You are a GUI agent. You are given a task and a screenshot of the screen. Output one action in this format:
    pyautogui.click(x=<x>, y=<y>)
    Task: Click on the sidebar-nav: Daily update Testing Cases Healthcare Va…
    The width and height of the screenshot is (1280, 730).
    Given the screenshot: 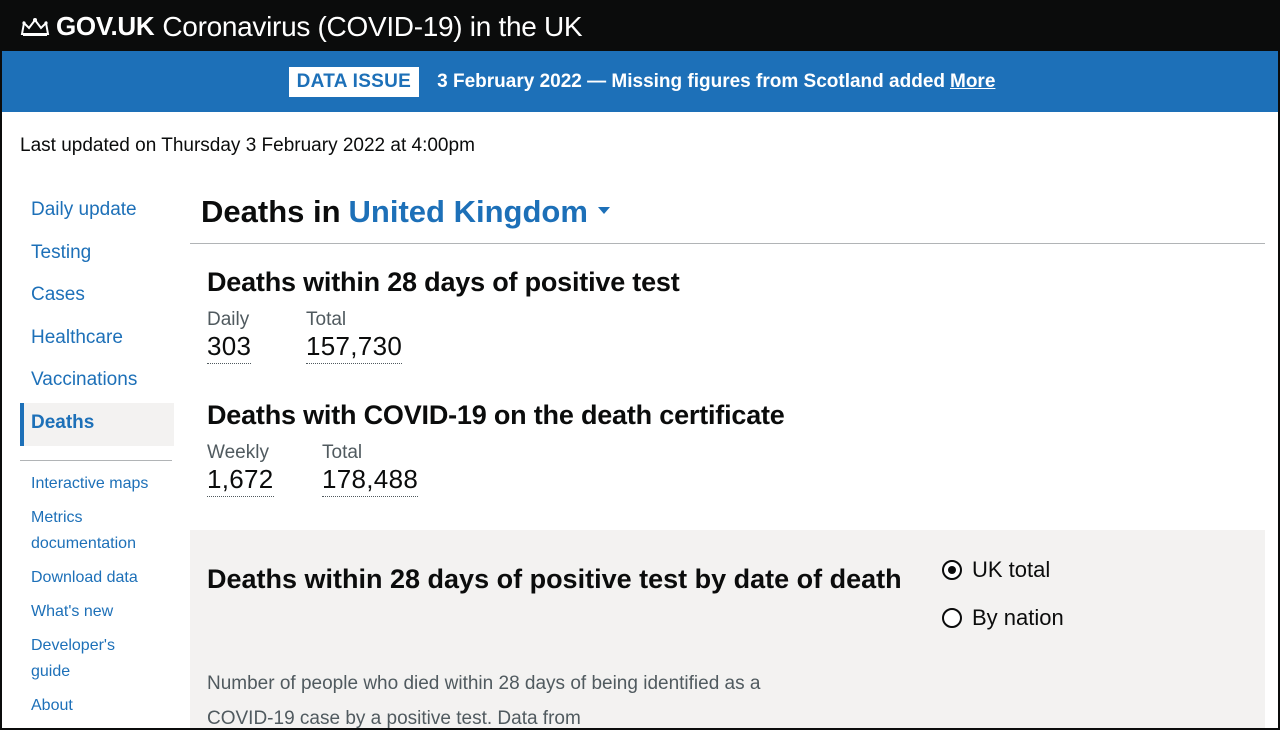 What is the action you would take?
    pyautogui.click(x=97, y=458)
    